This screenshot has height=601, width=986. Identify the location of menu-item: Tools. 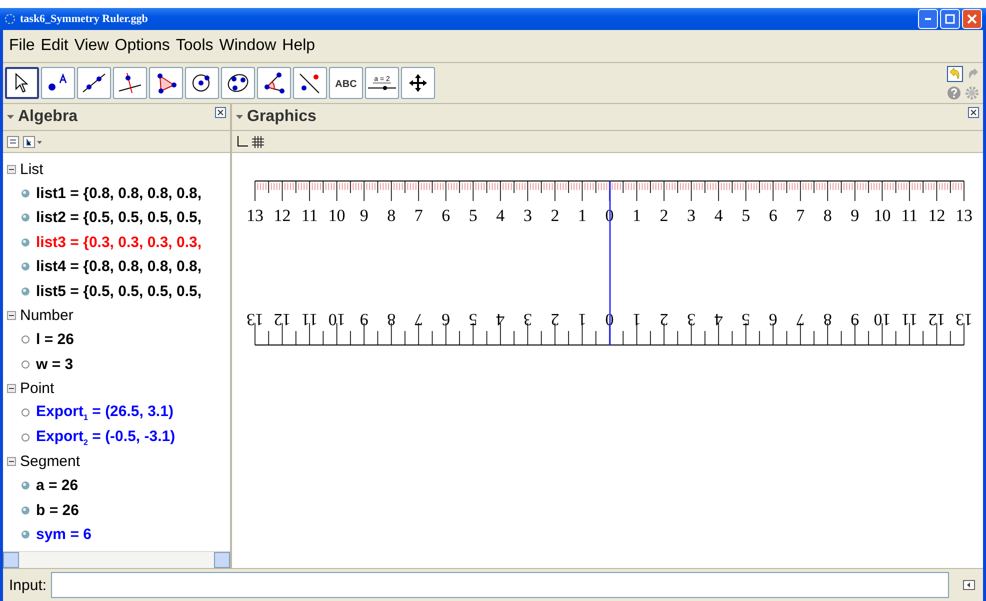
(196, 46).